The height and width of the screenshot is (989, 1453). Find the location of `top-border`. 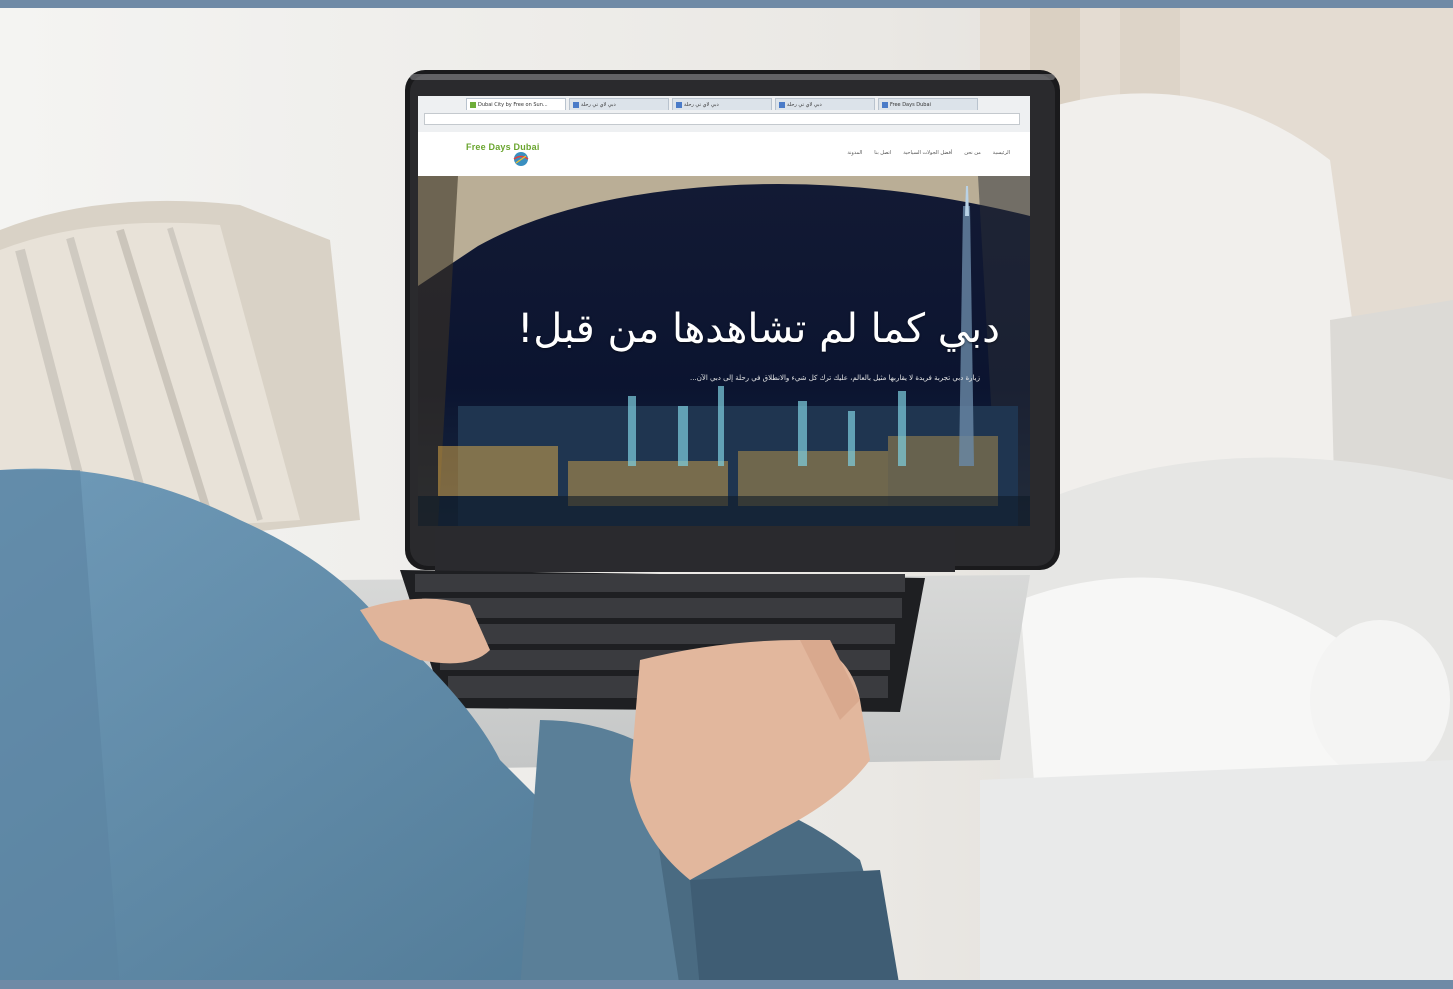

top-border is located at coordinates (726, 4).